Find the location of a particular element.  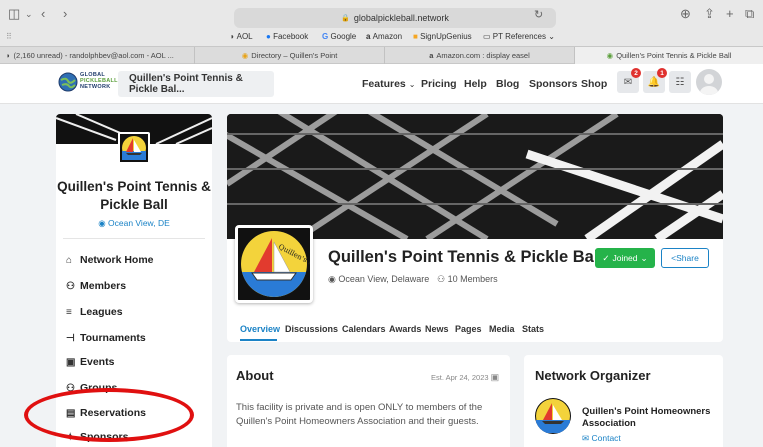

globe-icon is located at coordinates (68, 82).